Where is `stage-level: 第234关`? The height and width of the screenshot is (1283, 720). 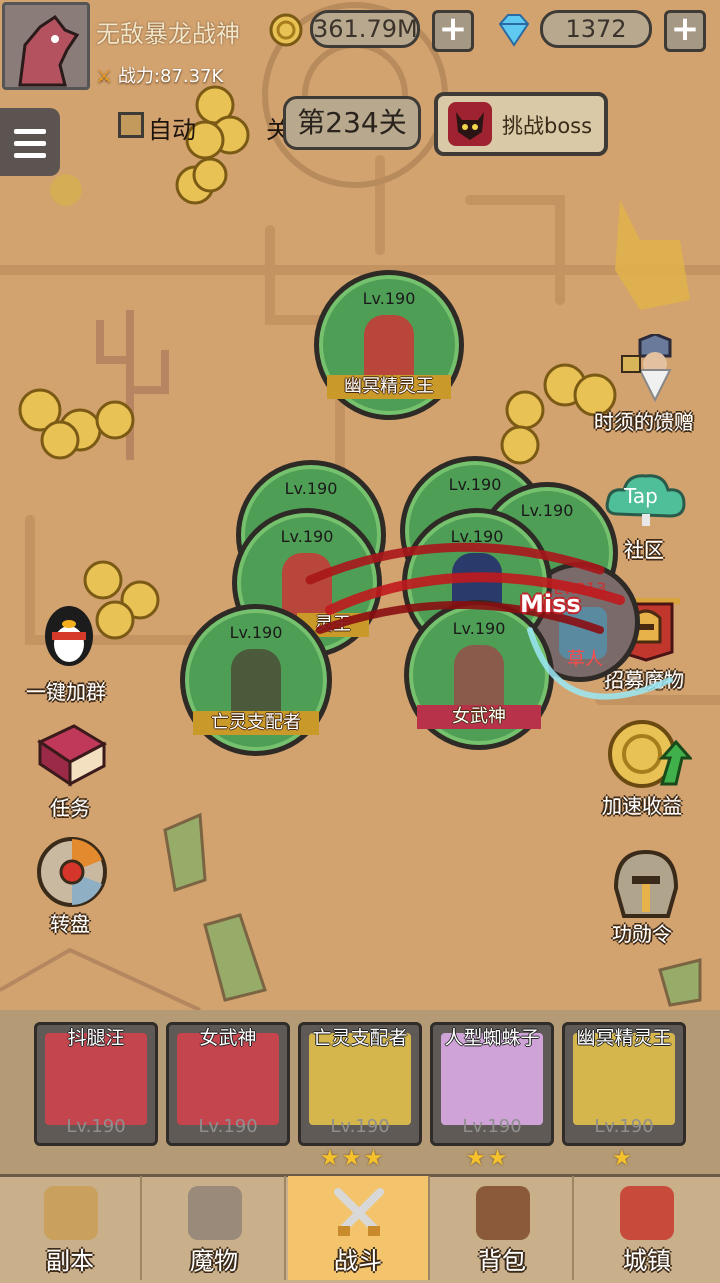 stage-level: 第234关 is located at coordinates (352, 123).